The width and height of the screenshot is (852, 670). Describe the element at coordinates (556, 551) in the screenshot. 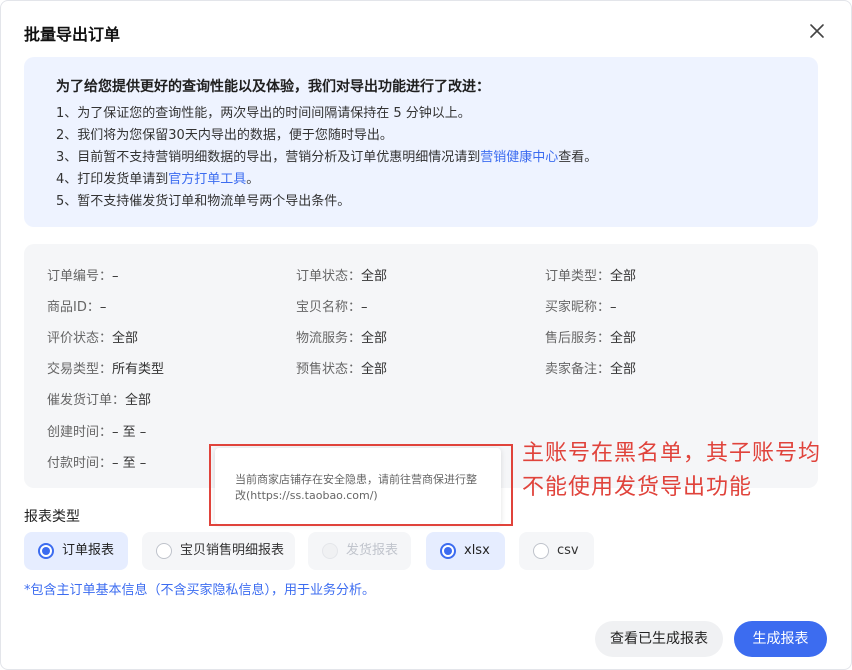

I see `format-csv: csv` at that location.